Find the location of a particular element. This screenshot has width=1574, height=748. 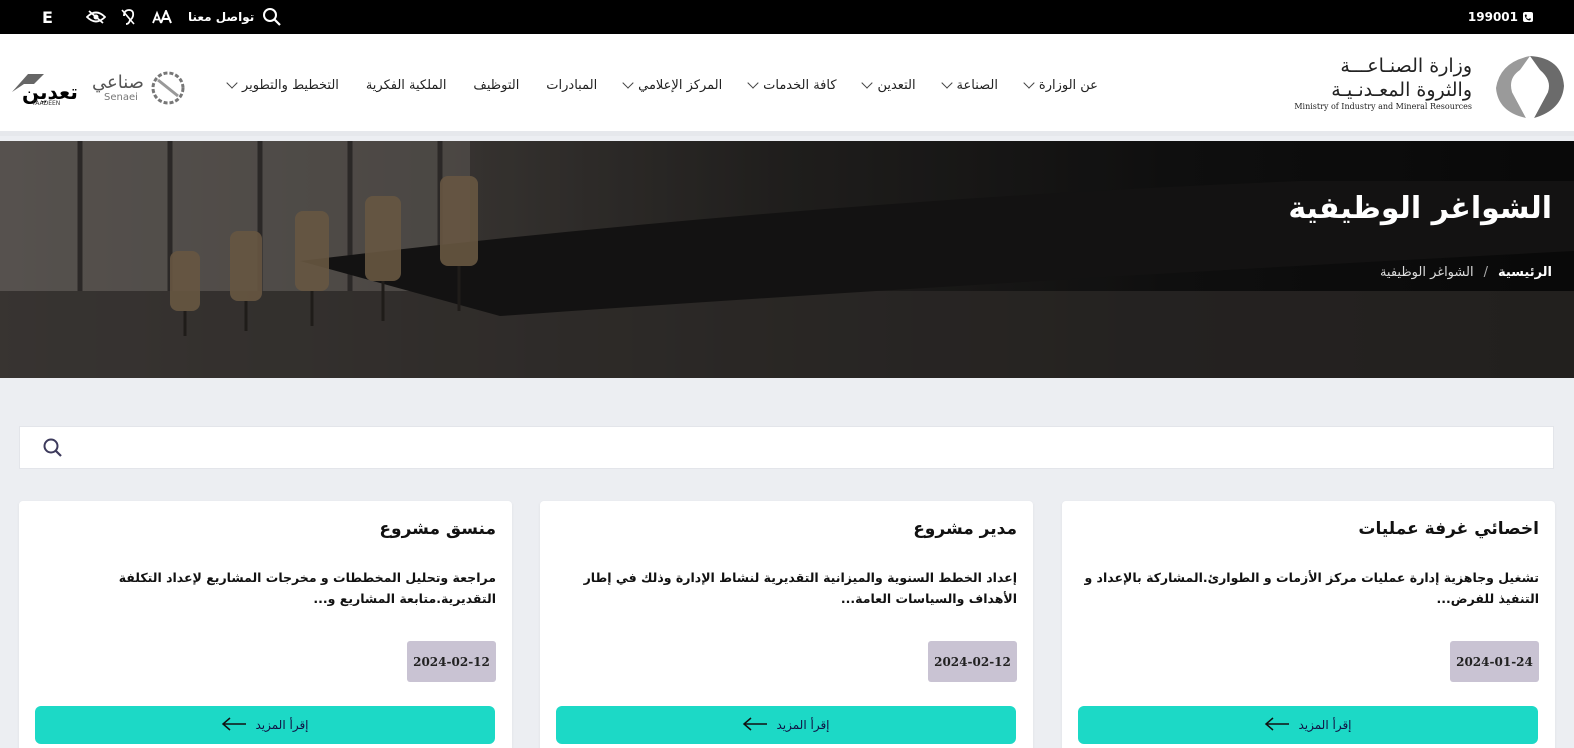

job-title: منسق مشروع is located at coordinates (437, 529).